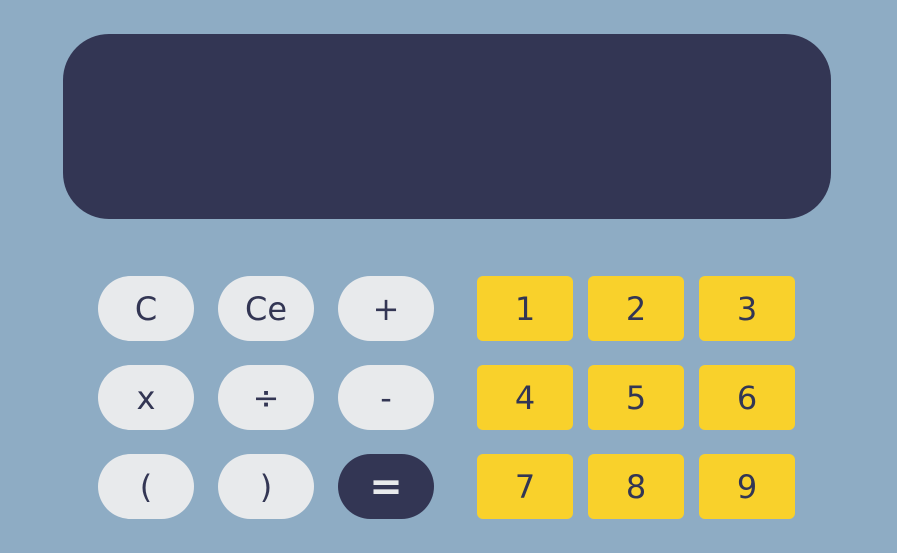 This screenshot has height=553, width=897. Describe the element at coordinates (266, 308) in the screenshot. I see `clear-entry-button: Ce` at that location.